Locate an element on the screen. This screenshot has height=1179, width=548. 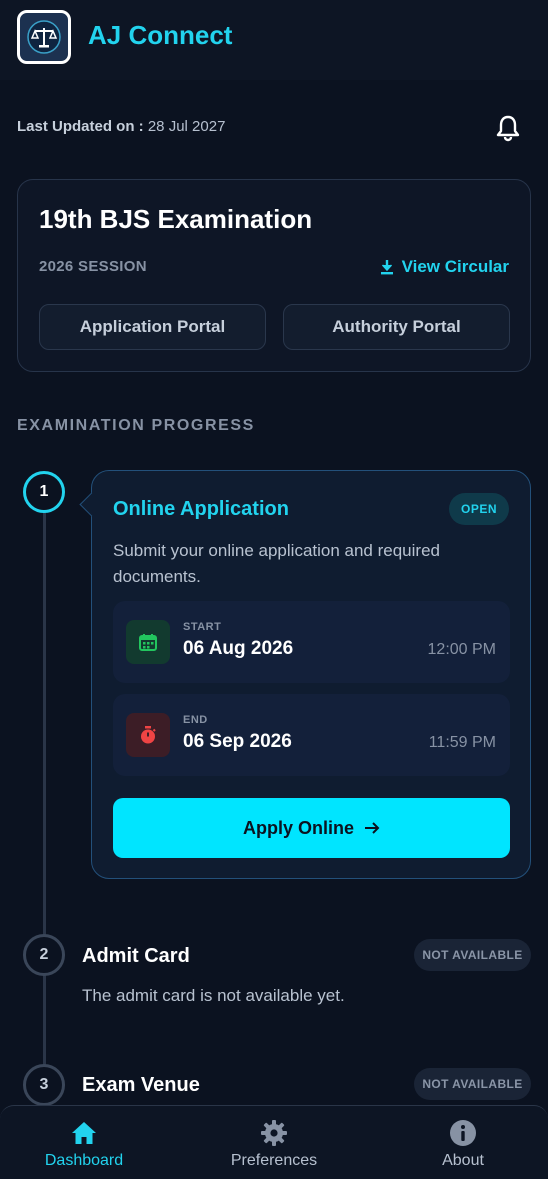
gear-icon is located at coordinates (274, 1133).